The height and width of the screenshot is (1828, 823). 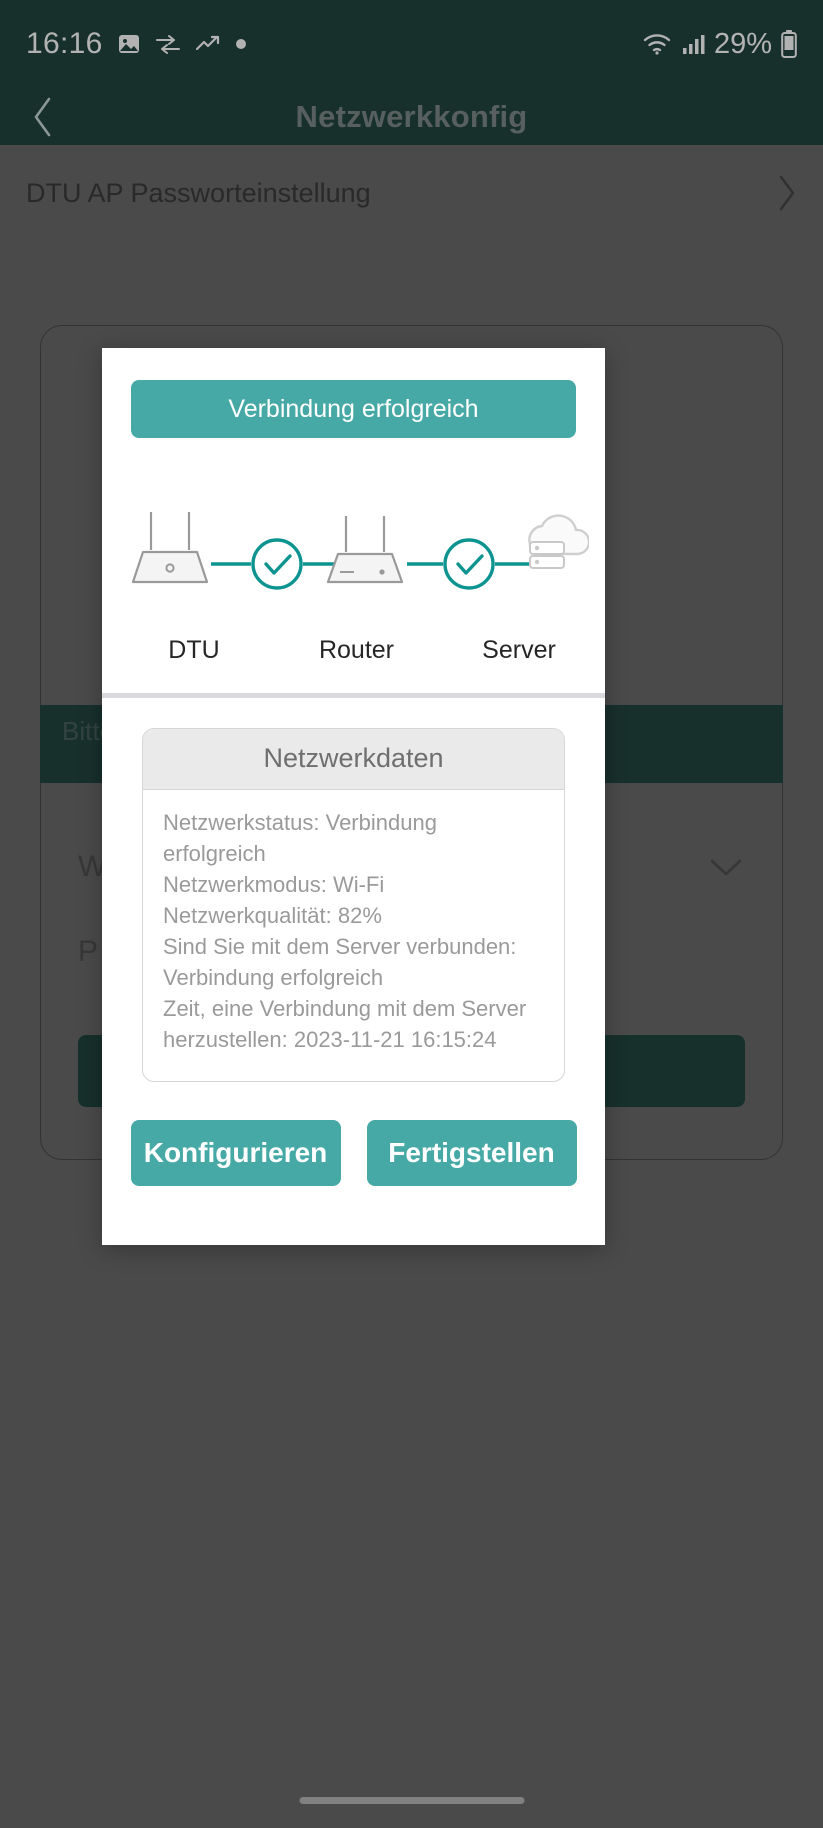 I want to click on dialog-actions: Konfigurieren Fertigstellen, so click(x=353, y=1153).